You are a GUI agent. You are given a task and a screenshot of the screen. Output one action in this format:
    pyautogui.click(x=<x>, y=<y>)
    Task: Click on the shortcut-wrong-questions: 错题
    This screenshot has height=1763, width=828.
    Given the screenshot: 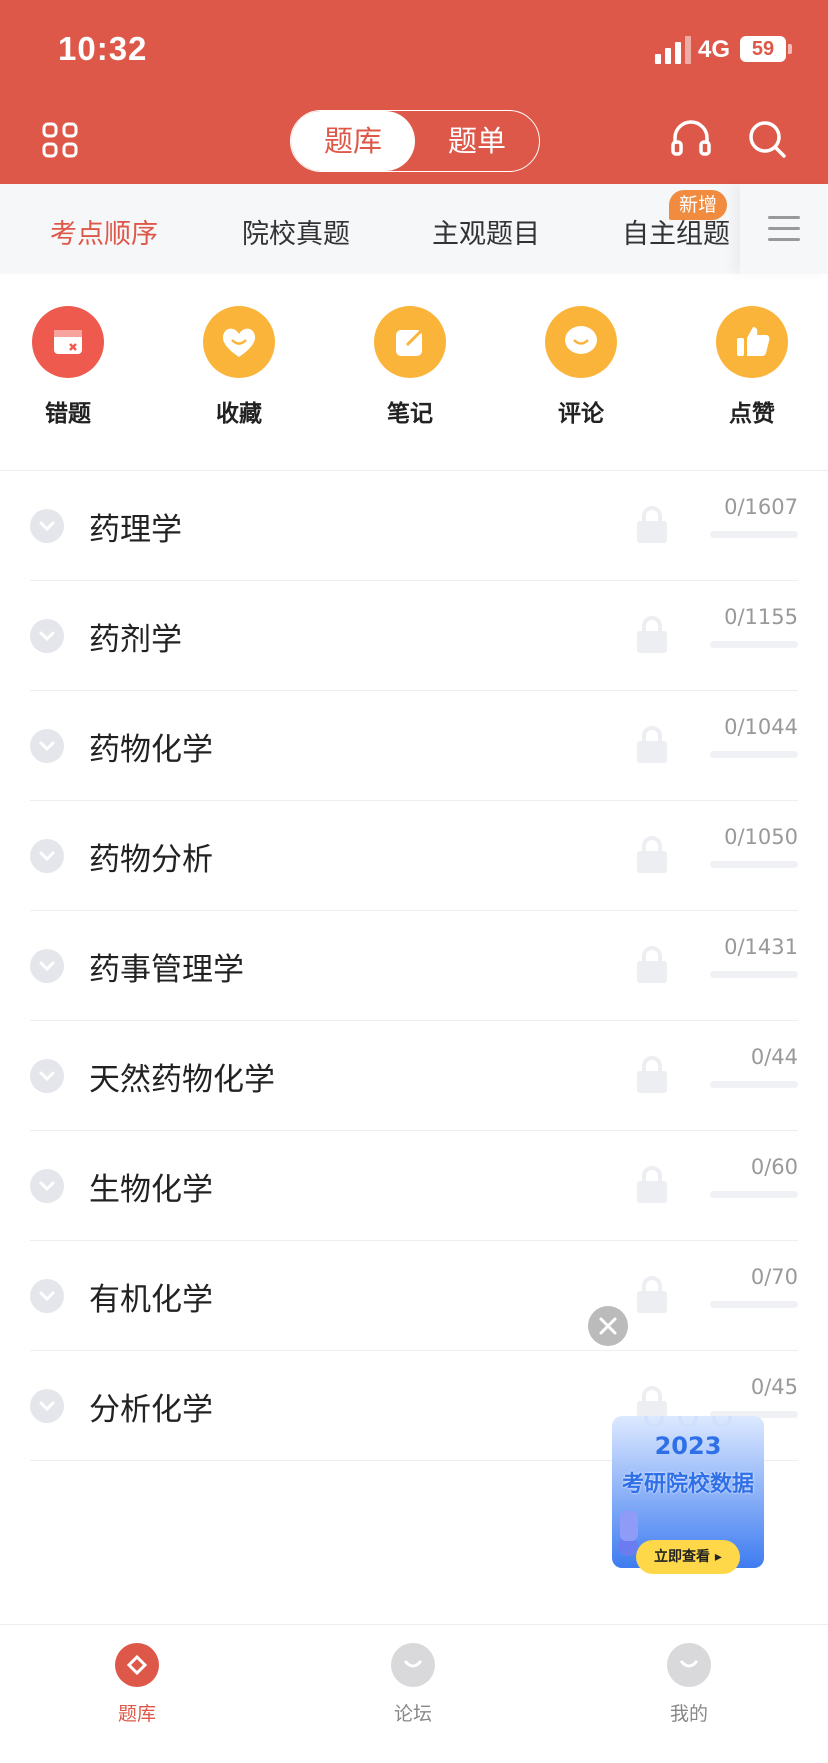 What is the action you would take?
    pyautogui.click(x=68, y=367)
    